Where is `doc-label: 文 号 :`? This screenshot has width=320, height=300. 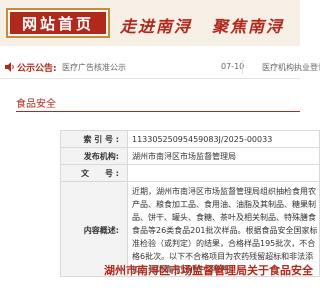 doc-label: 文 号 : is located at coordinates (94, 173).